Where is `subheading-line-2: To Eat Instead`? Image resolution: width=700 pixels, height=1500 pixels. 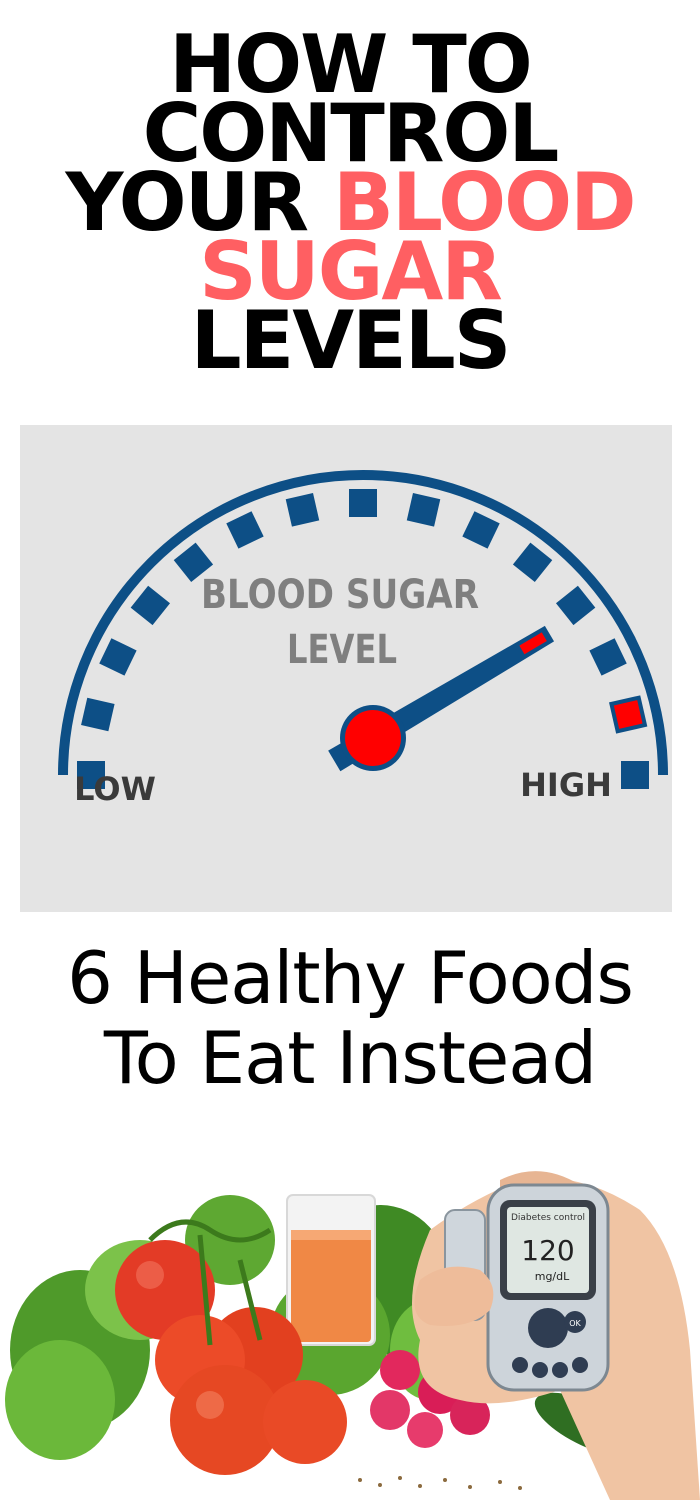
subheading-line-2: To Eat Instead is located at coordinates (350, 1058).